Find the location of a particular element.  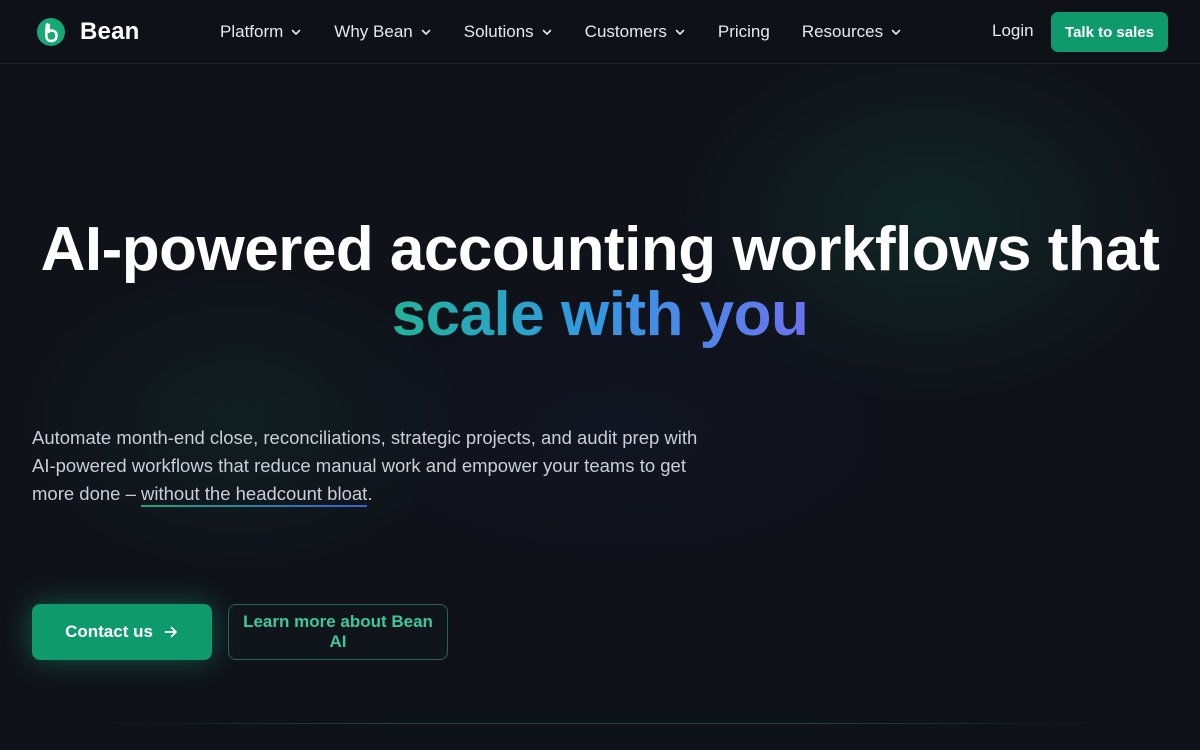

nav-item-customers: Customers is located at coordinates (635, 32).